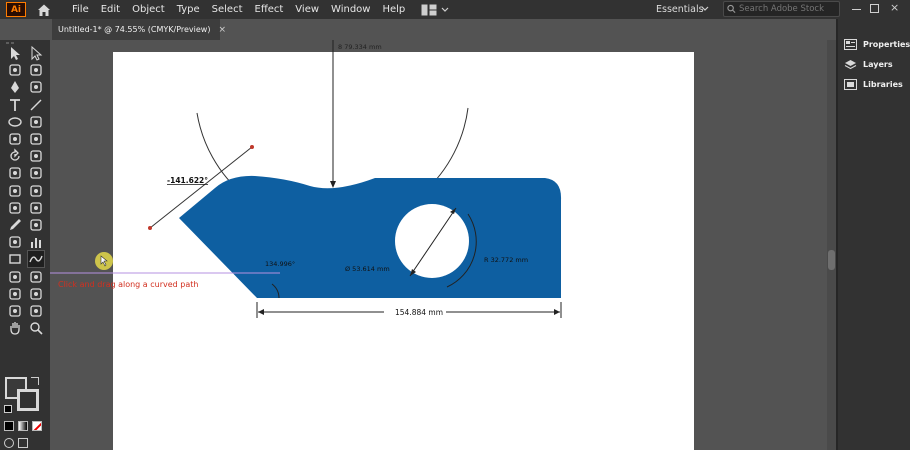 This screenshot has width=910, height=450. Describe the element at coordinates (15, 328) in the screenshot. I see `hand-tool-icon` at that location.